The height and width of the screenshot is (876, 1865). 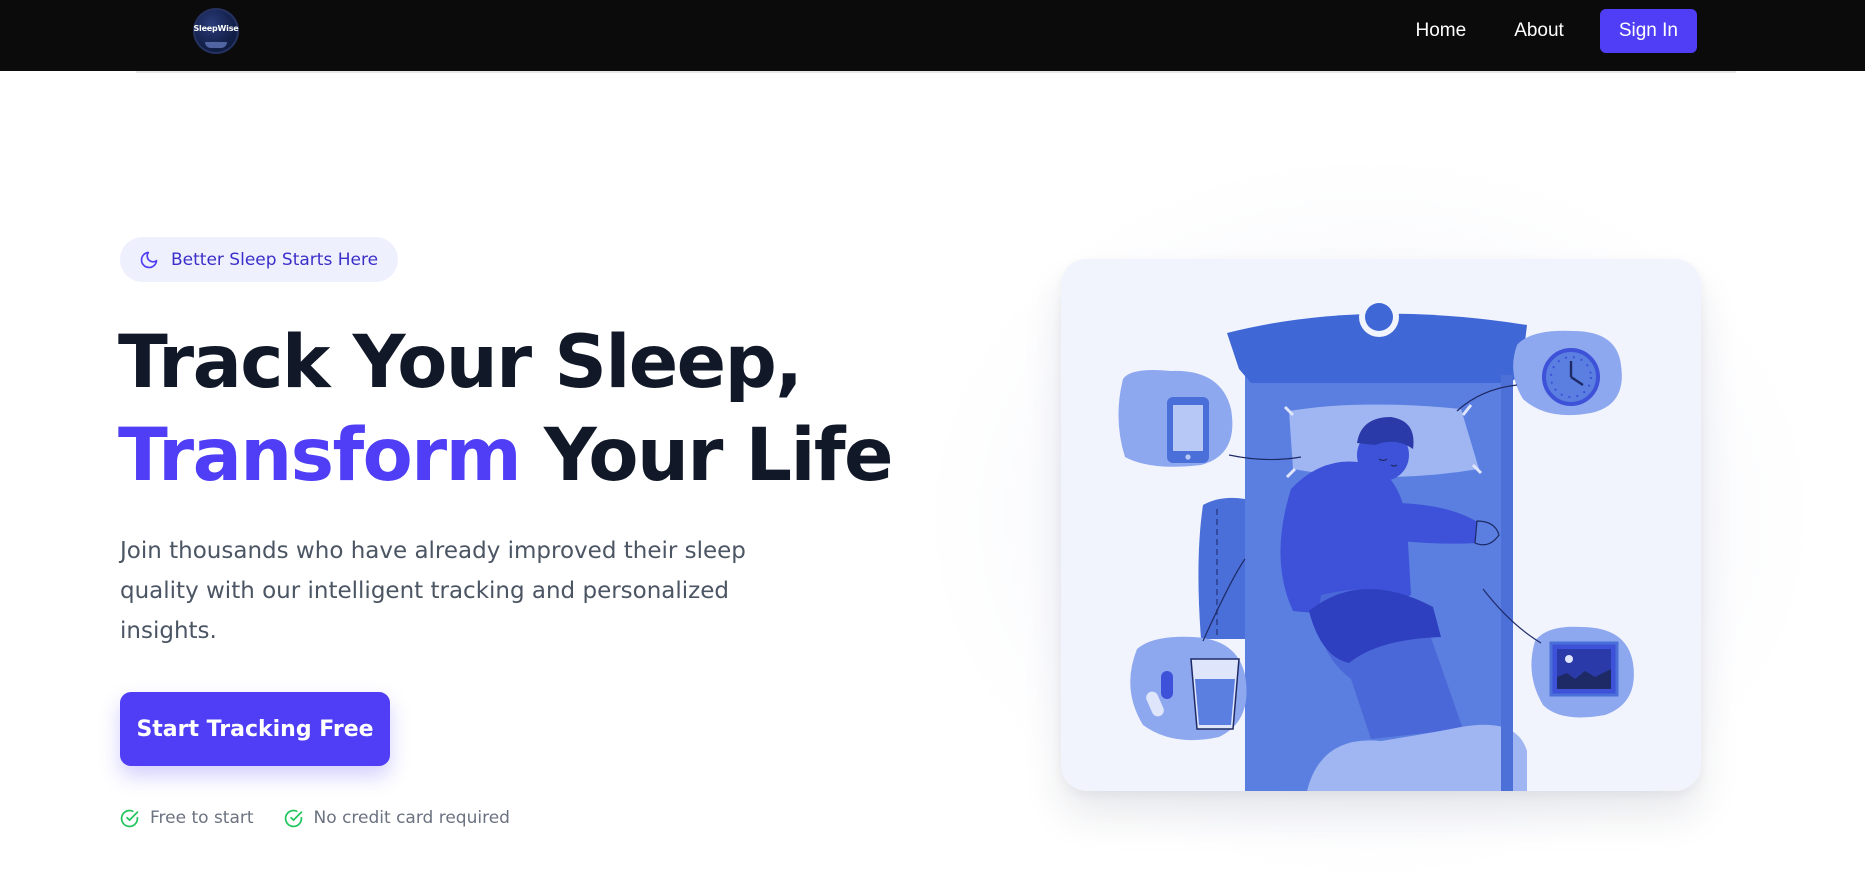 What do you see at coordinates (149, 260) in the screenshot?
I see `moon-icon` at bounding box center [149, 260].